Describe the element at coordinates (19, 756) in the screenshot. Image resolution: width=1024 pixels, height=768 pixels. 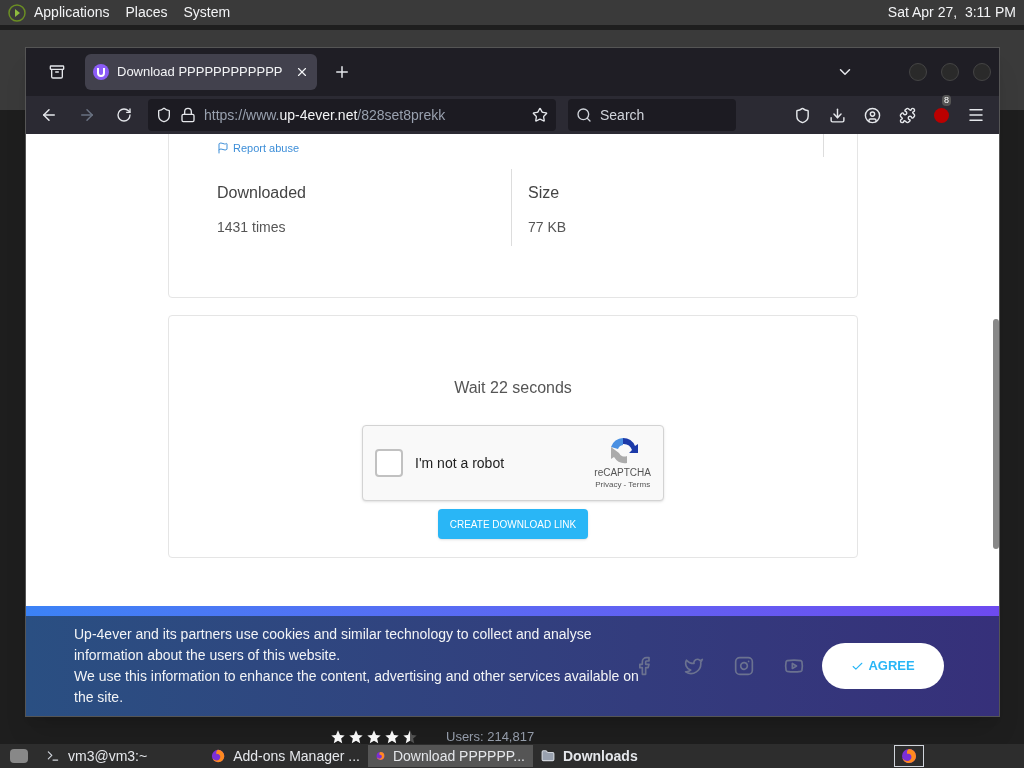
I see `show-desktop-icon` at that location.